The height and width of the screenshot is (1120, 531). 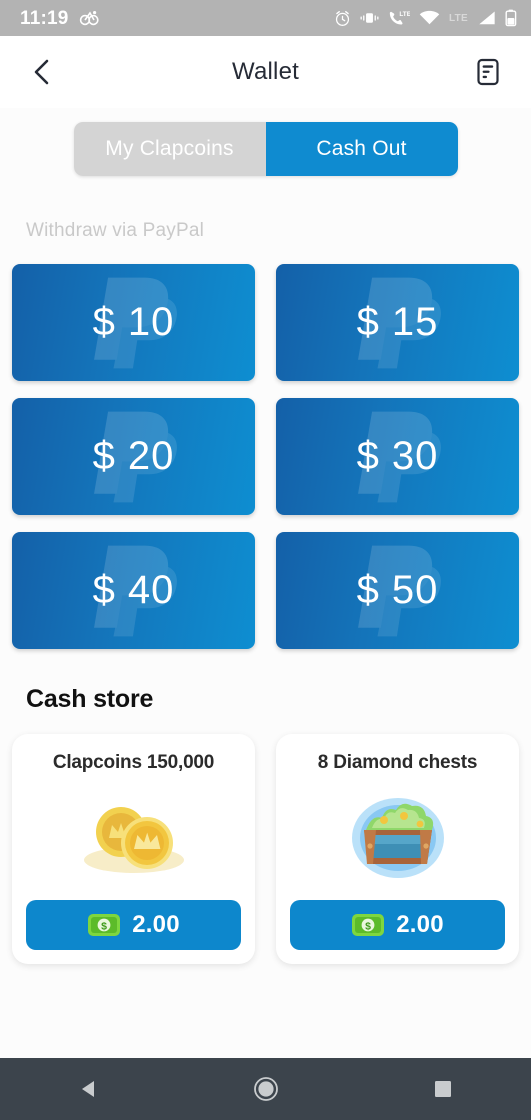 What do you see at coordinates (133, 762) in the screenshot?
I see `store-item-name: Clapcoins 150,000` at bounding box center [133, 762].